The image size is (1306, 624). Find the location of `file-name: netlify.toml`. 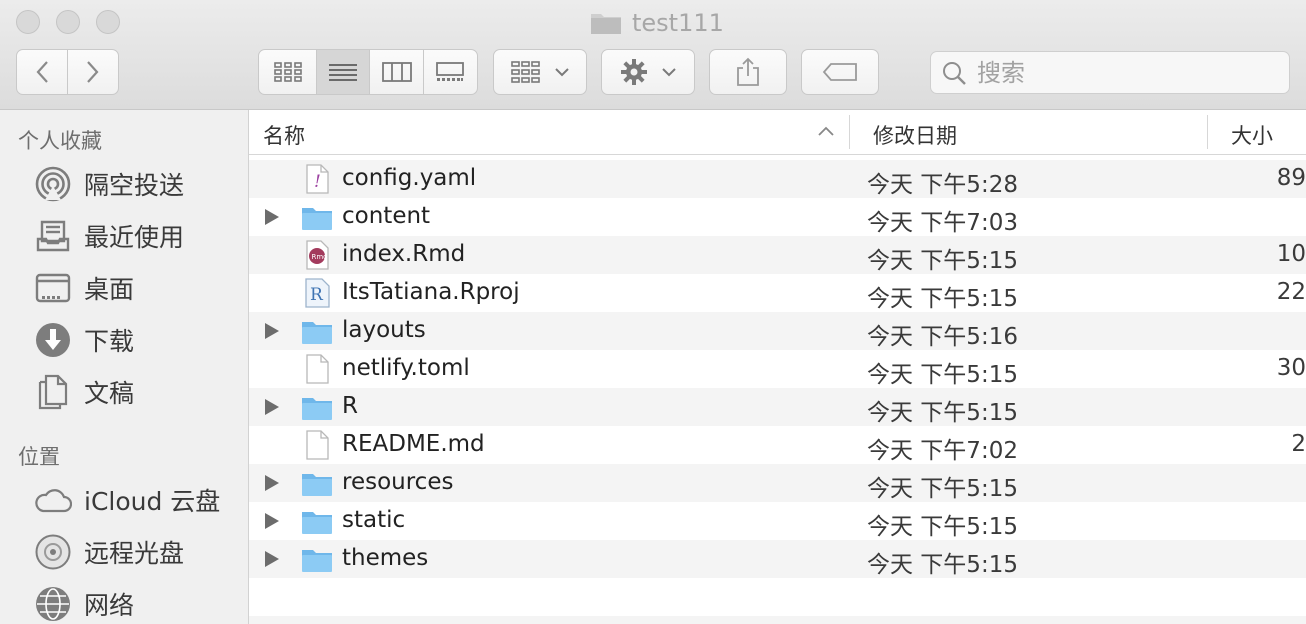

file-name: netlify.toml is located at coordinates (406, 368).